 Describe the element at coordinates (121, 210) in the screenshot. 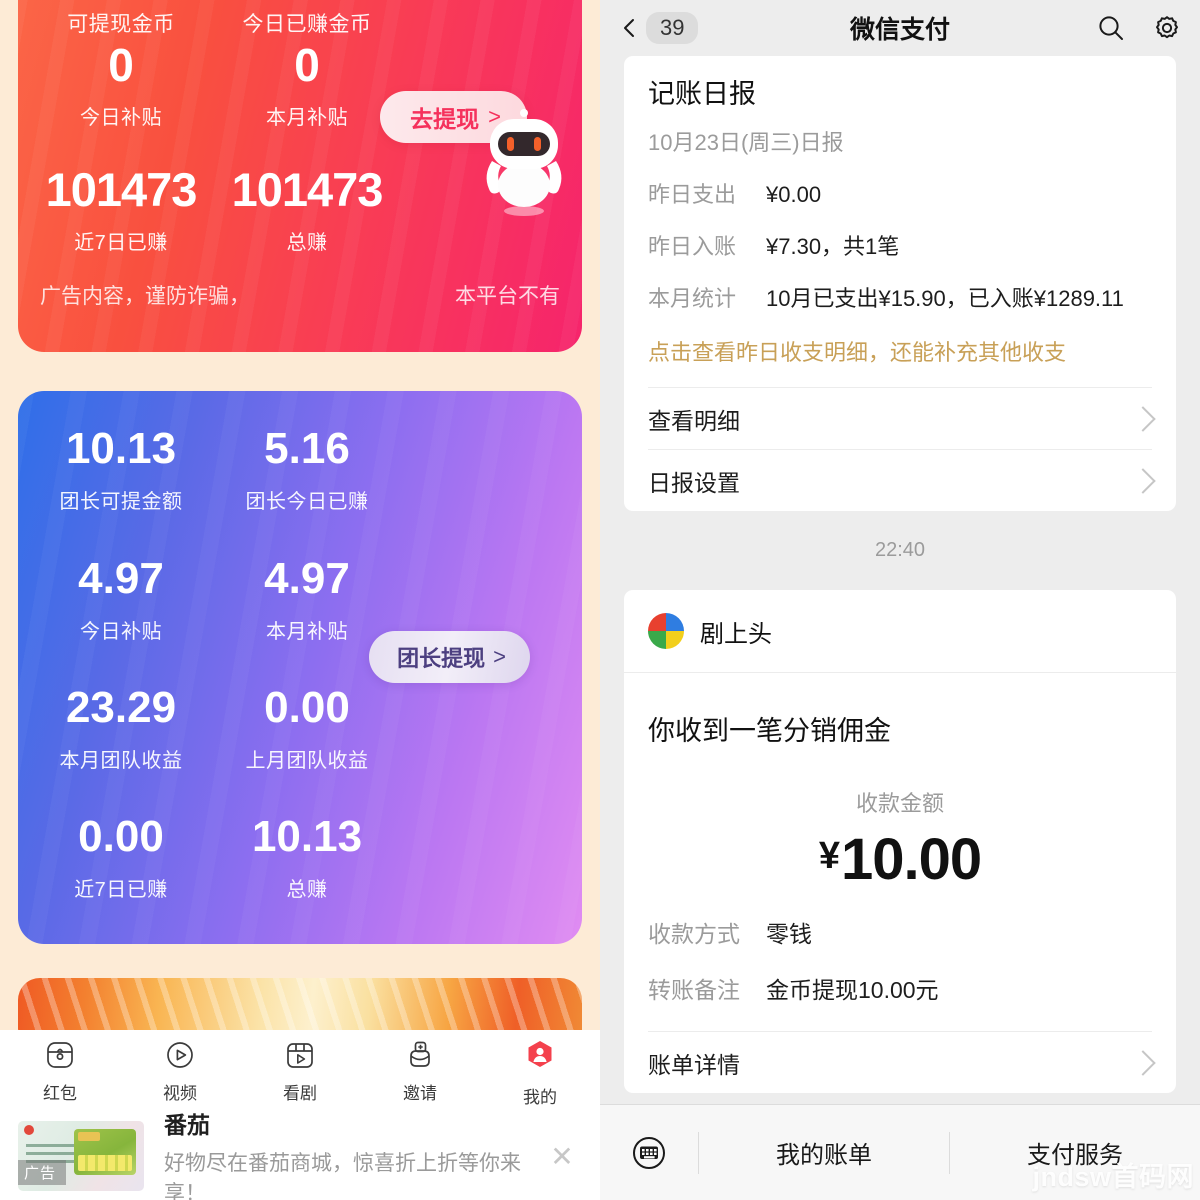

I see `gold-stat-7day: 101473 近7日已赚` at that location.